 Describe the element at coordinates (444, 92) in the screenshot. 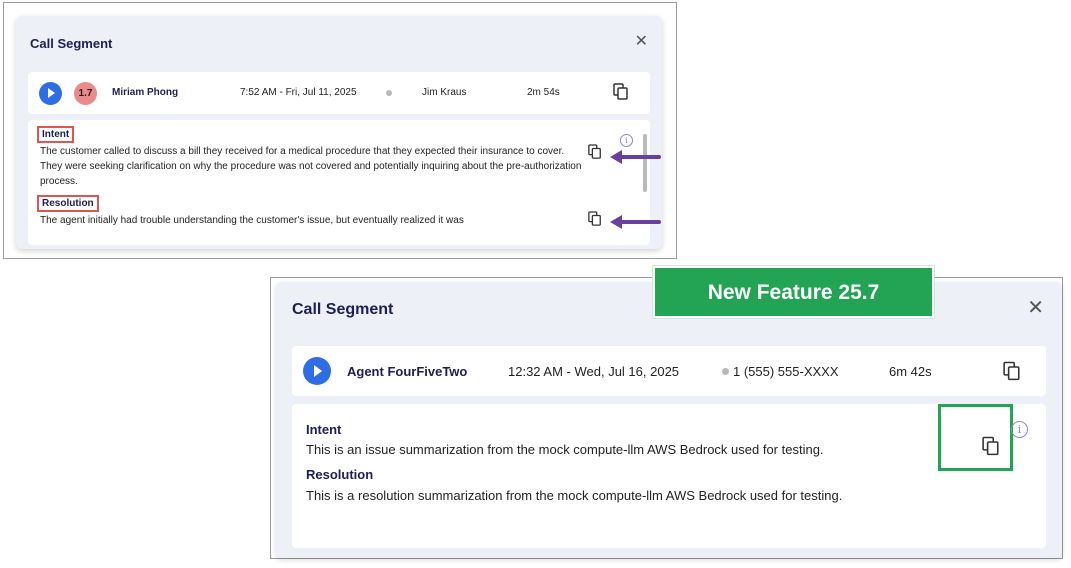

I see `customer-name: Jim Kraus` at that location.